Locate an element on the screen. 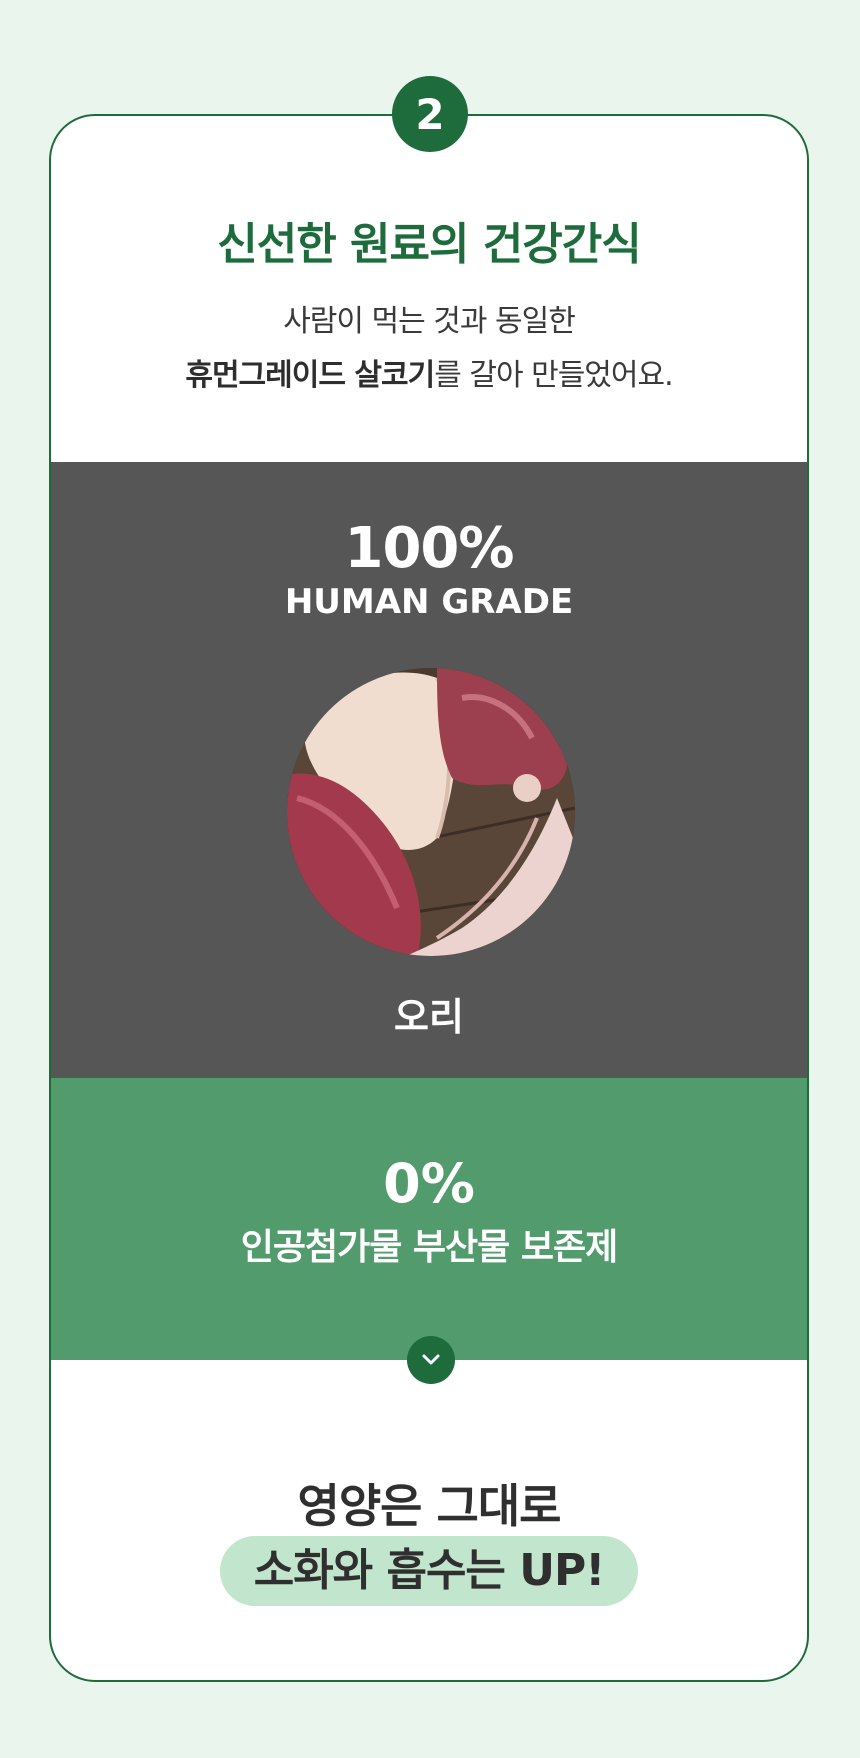  step-number-badge: 2 is located at coordinates (430, 114).